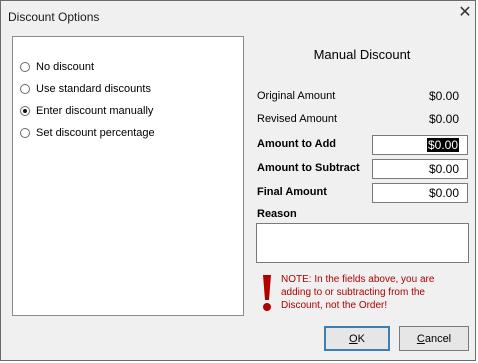 The width and height of the screenshot is (478, 363). Describe the element at coordinates (443, 119) in the screenshot. I see `revised-amount-value: $0.00` at that location.